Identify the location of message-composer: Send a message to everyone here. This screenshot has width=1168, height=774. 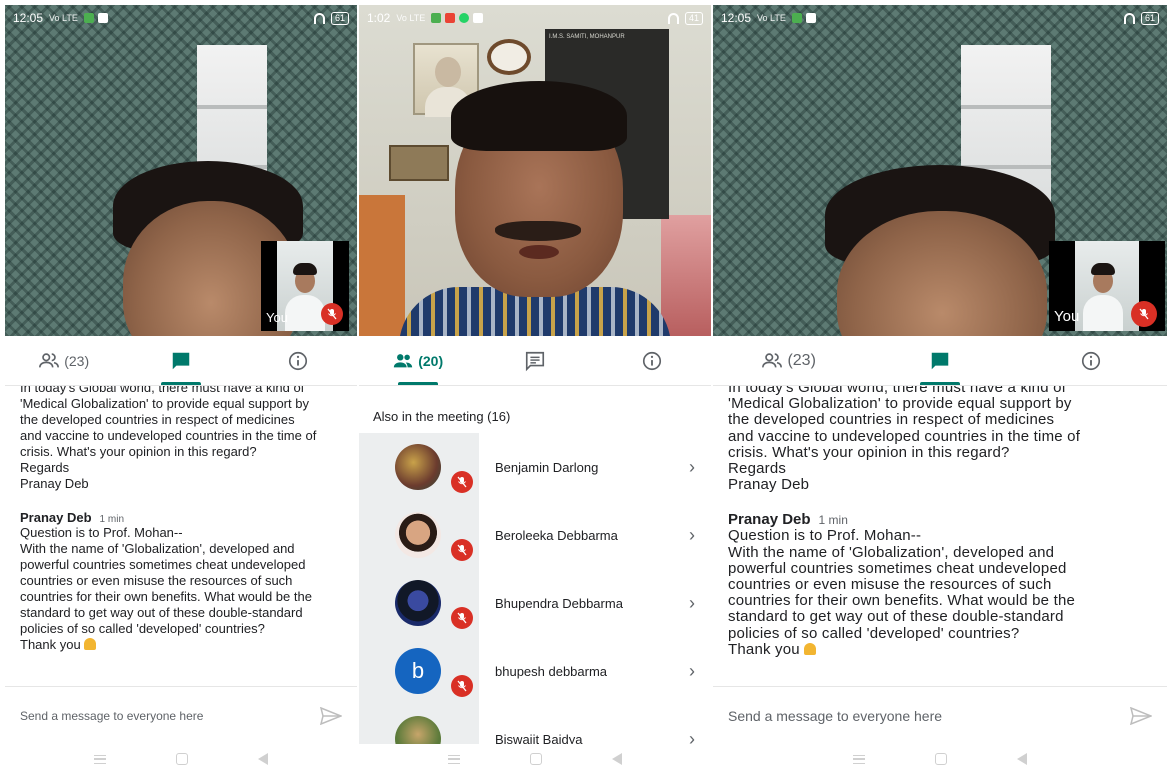
(940, 715).